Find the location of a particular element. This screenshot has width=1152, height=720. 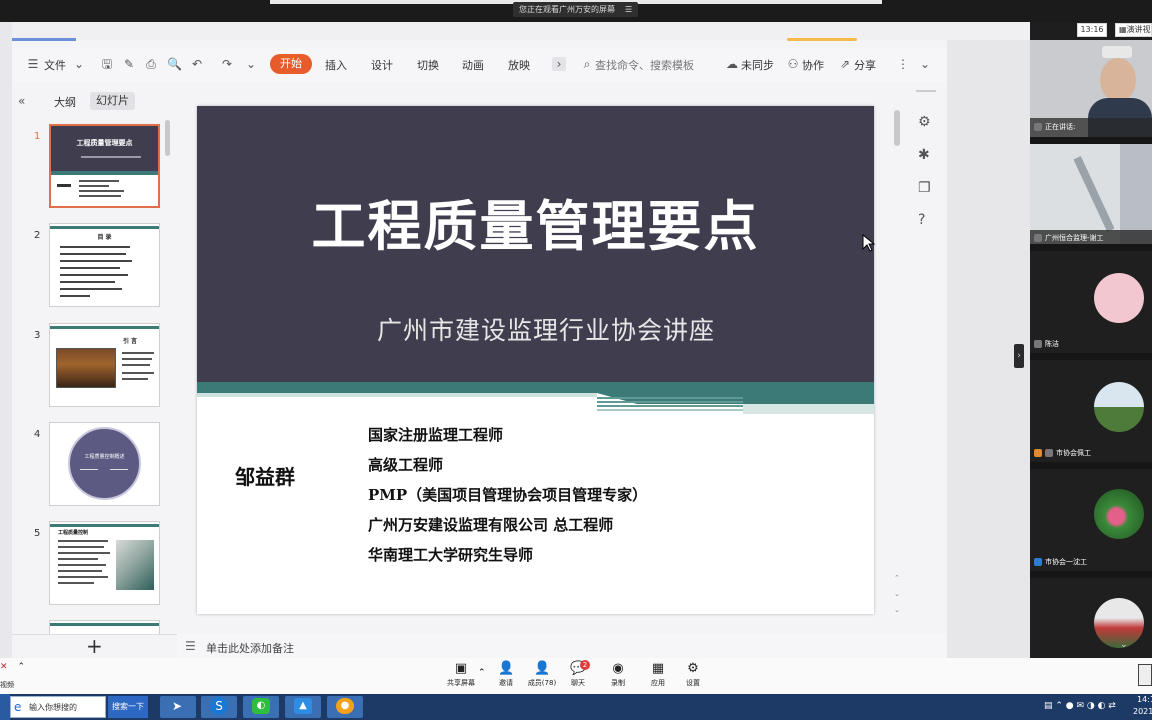

taskbar-app: S is located at coordinates (219, 707).